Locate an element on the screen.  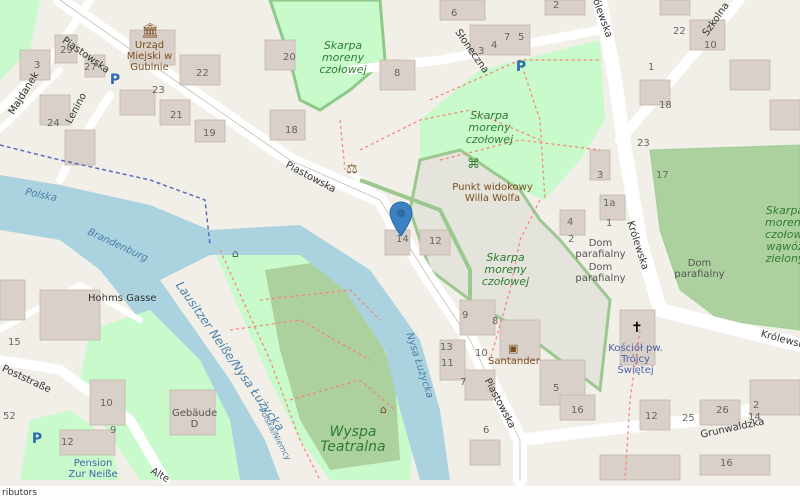
house-number: 11 is located at coordinates (447, 363).